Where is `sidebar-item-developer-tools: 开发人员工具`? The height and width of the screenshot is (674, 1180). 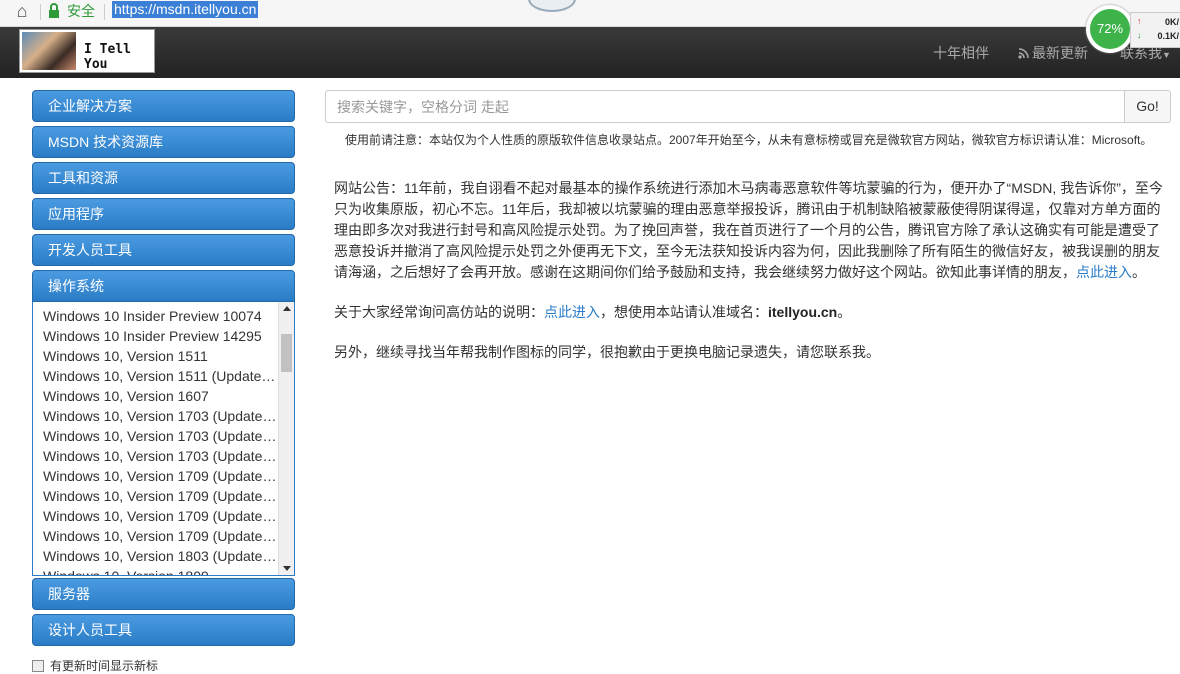 sidebar-item-developer-tools: 开发人员工具 is located at coordinates (163, 250).